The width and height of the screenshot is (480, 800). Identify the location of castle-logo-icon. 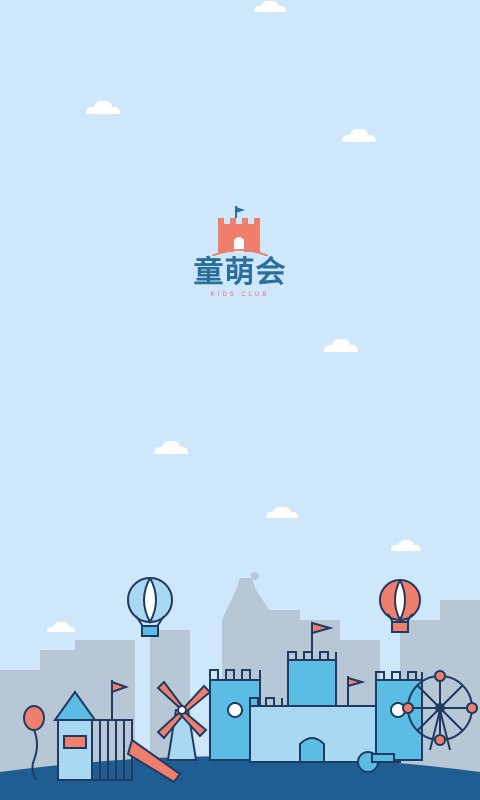
(240, 231).